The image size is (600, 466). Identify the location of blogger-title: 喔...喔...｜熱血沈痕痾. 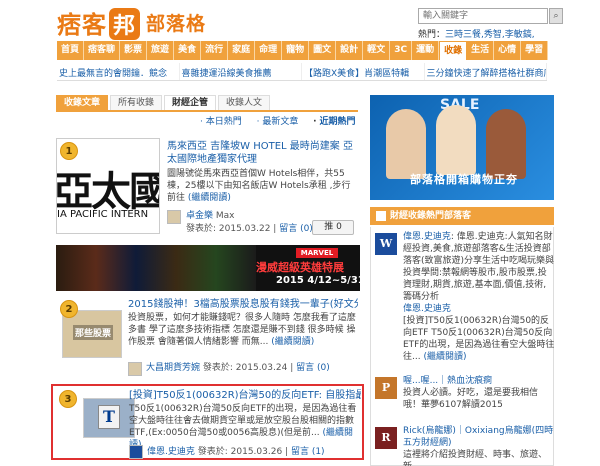
(447, 381).